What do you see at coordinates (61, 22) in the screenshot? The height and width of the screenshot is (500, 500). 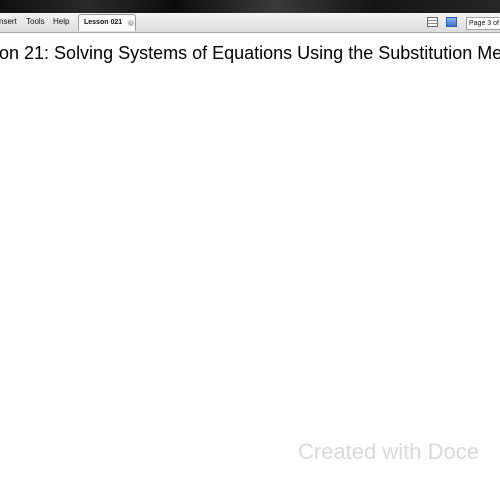 I see `menu-help: Help` at bounding box center [61, 22].